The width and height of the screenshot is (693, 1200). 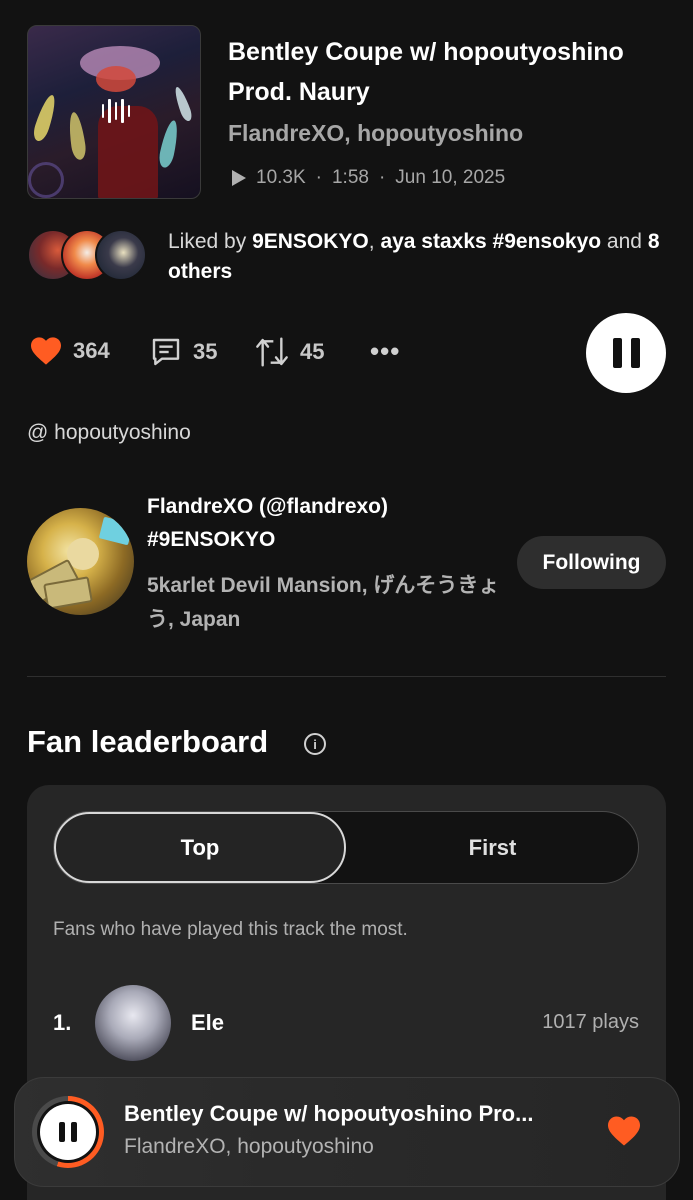 I want to click on track-artwork, so click(x=114, y=112).